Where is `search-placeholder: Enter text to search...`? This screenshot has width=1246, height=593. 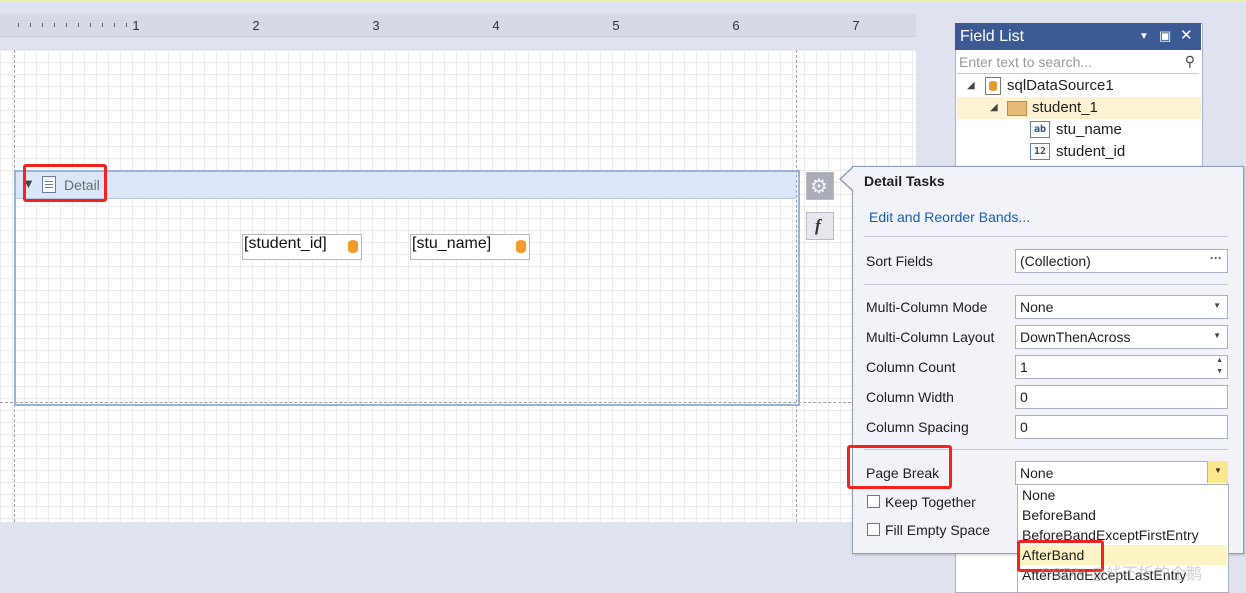
search-placeholder: Enter text to search... is located at coordinates (1026, 62).